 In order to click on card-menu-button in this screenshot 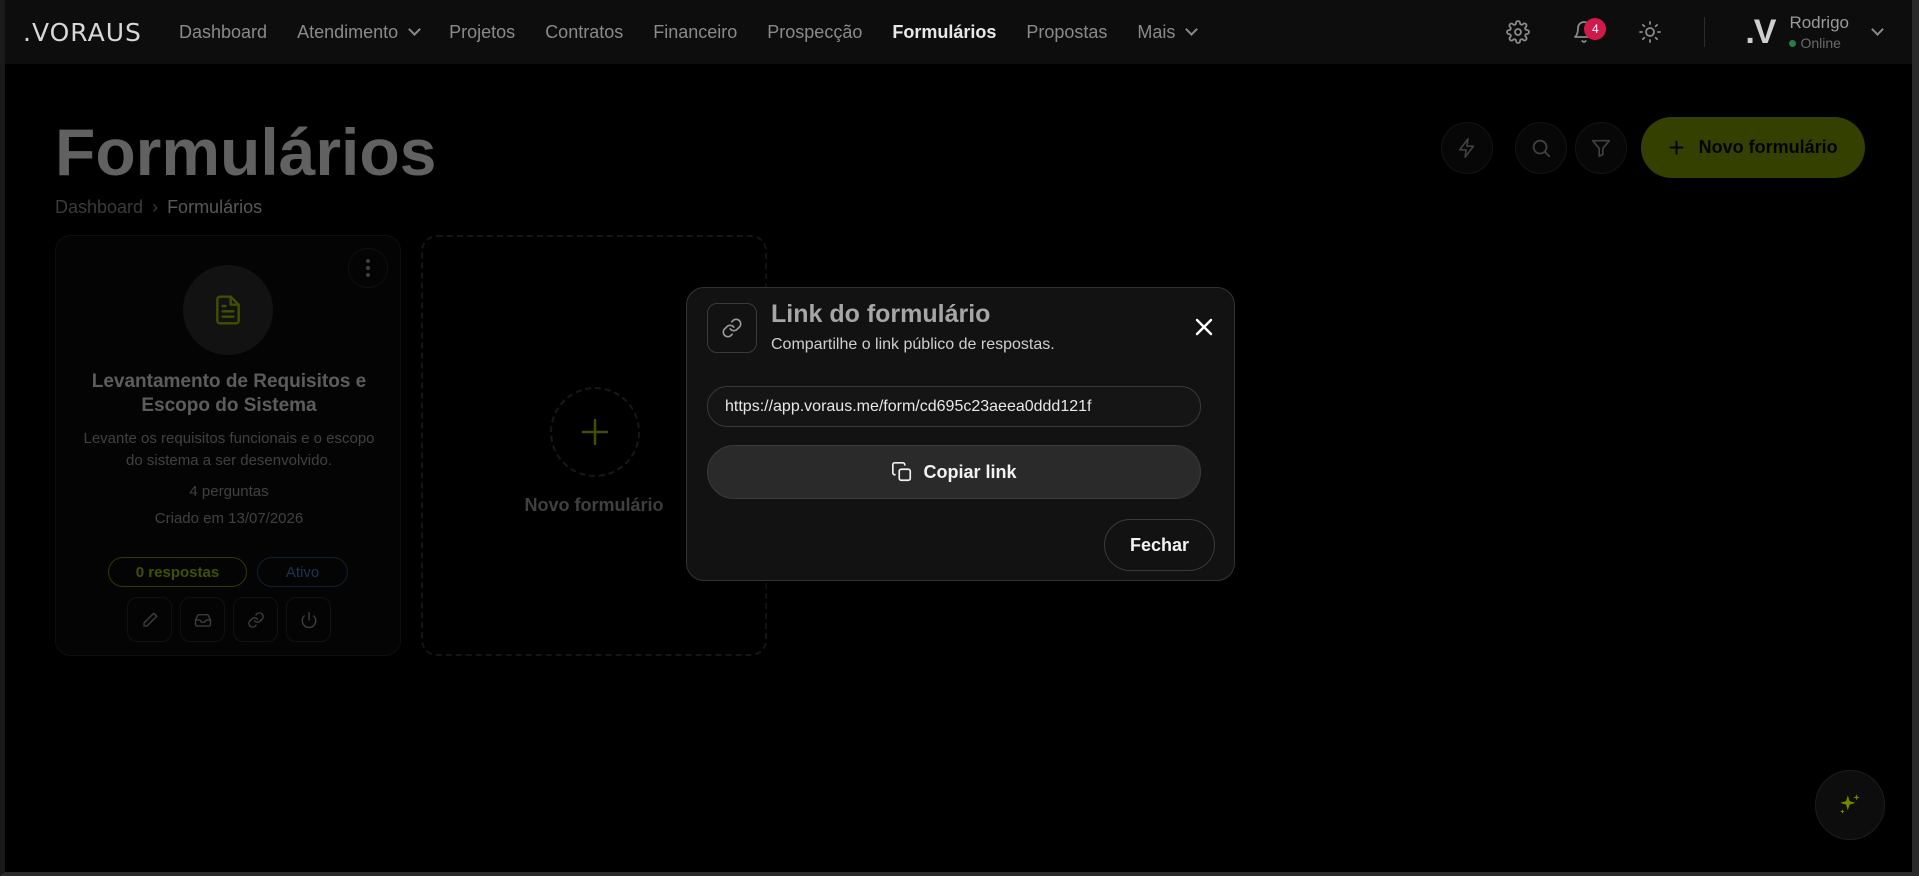, I will do `click(368, 268)`.